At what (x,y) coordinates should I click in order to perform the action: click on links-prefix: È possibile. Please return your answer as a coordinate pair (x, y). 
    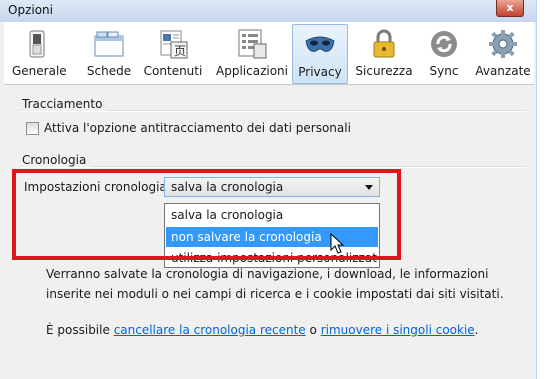
    Looking at the image, I should click on (80, 330).